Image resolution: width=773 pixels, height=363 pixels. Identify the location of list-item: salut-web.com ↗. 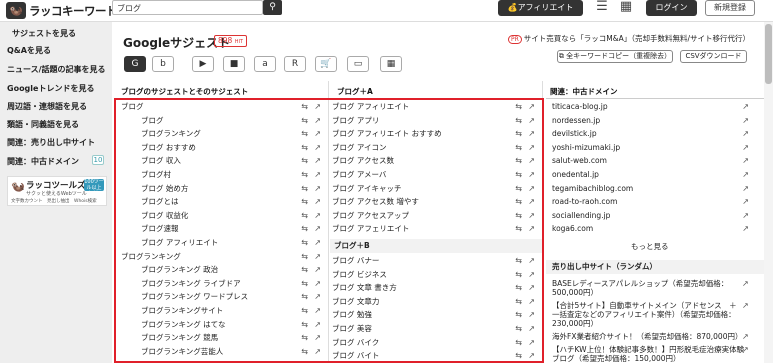
(652, 161).